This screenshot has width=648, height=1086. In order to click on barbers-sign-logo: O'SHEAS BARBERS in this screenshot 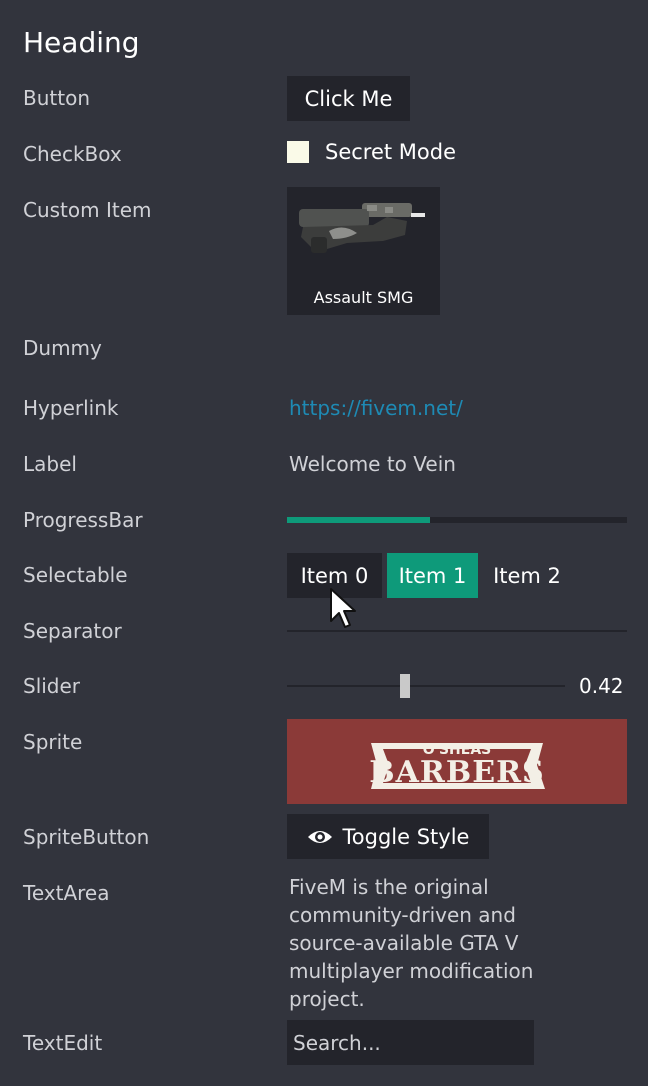, I will do `click(457, 766)`.